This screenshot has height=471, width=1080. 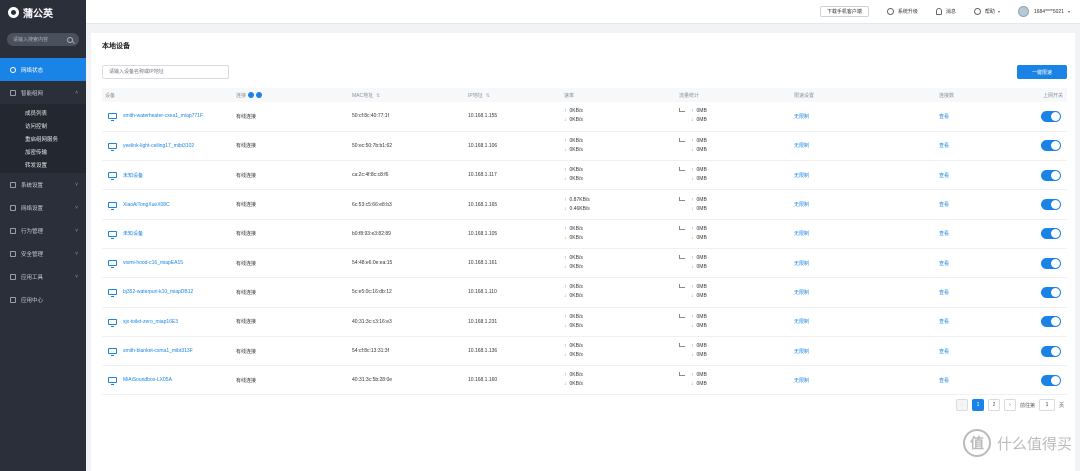 What do you see at coordinates (844, 11) in the screenshot?
I see `download-client-button: 下载手机客户端` at bounding box center [844, 11].